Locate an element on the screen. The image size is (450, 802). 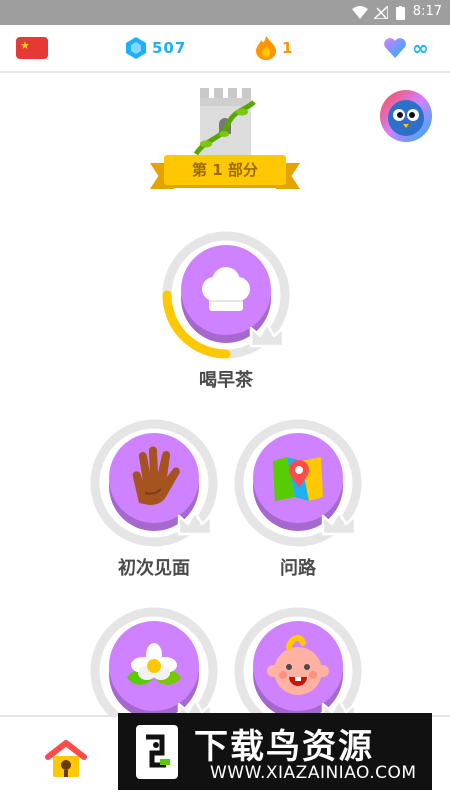
castle-icon is located at coordinates (224, 123).